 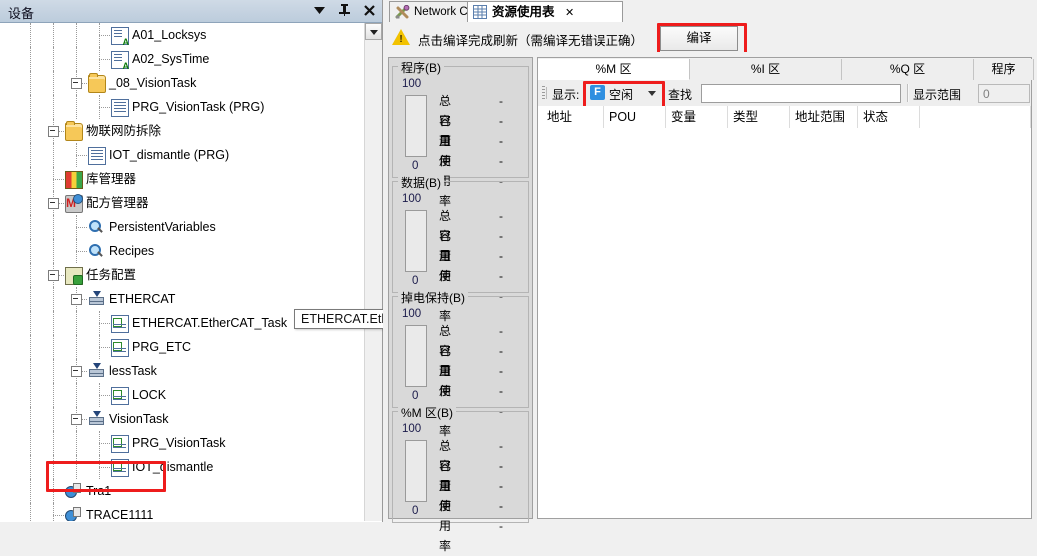 I want to click on mag-icon, so click(x=96, y=251).